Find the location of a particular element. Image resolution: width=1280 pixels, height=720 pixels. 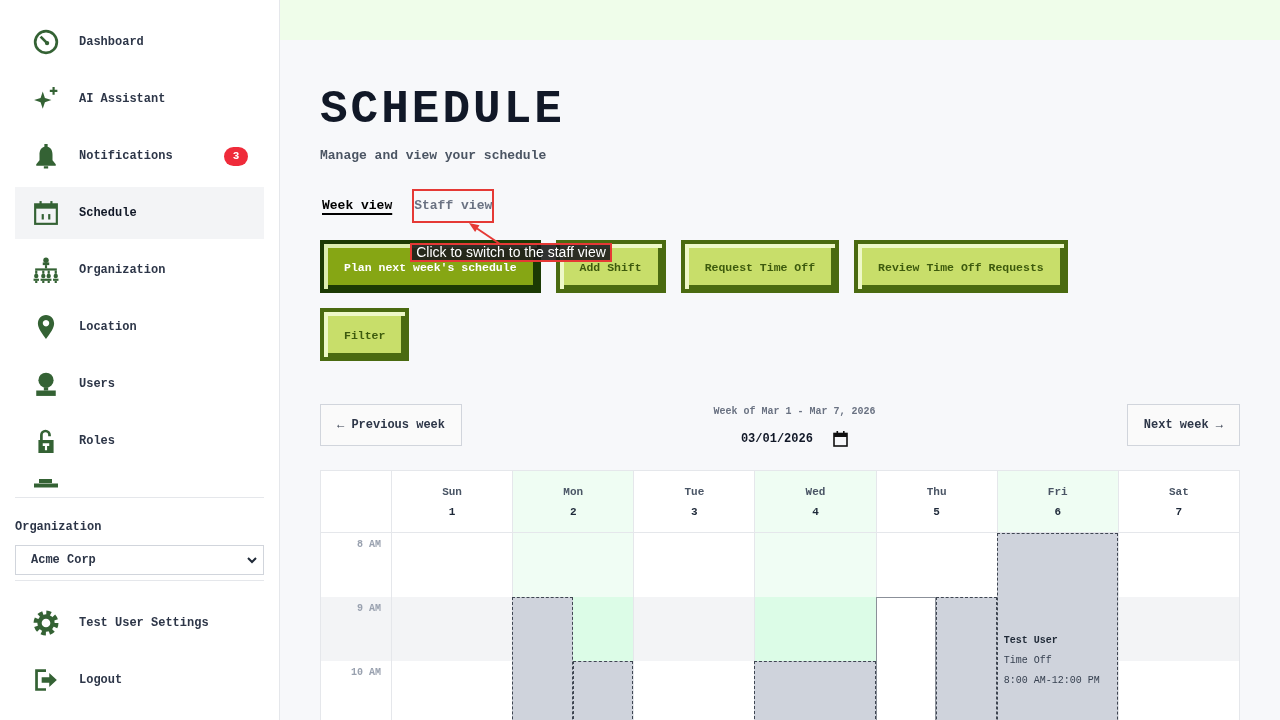

nav-item: Users is located at coordinates (139, 384).